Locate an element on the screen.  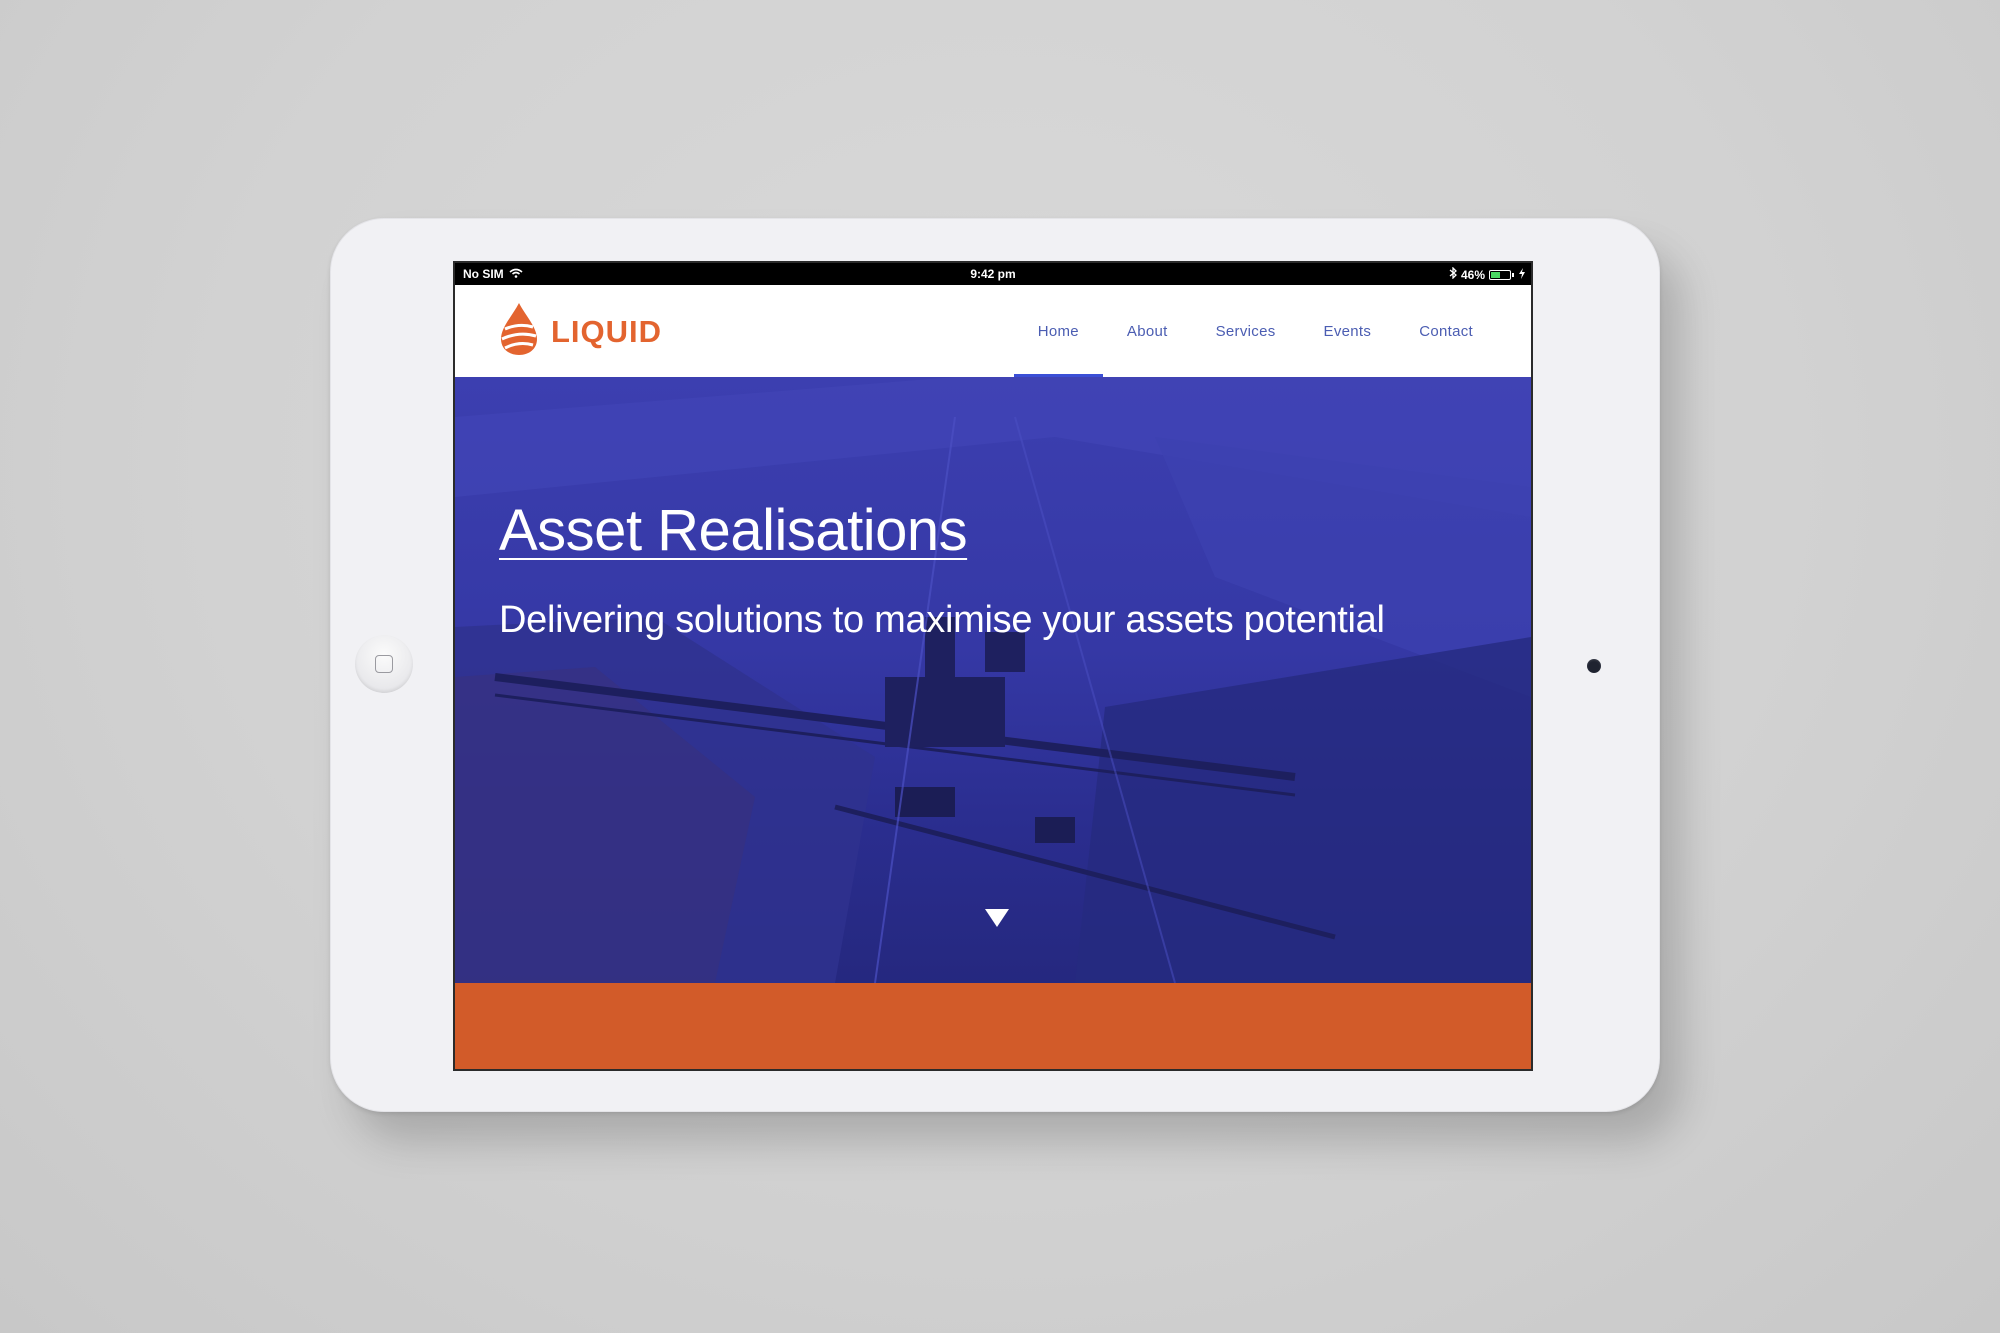
nav-services: Services is located at coordinates (1246, 331).